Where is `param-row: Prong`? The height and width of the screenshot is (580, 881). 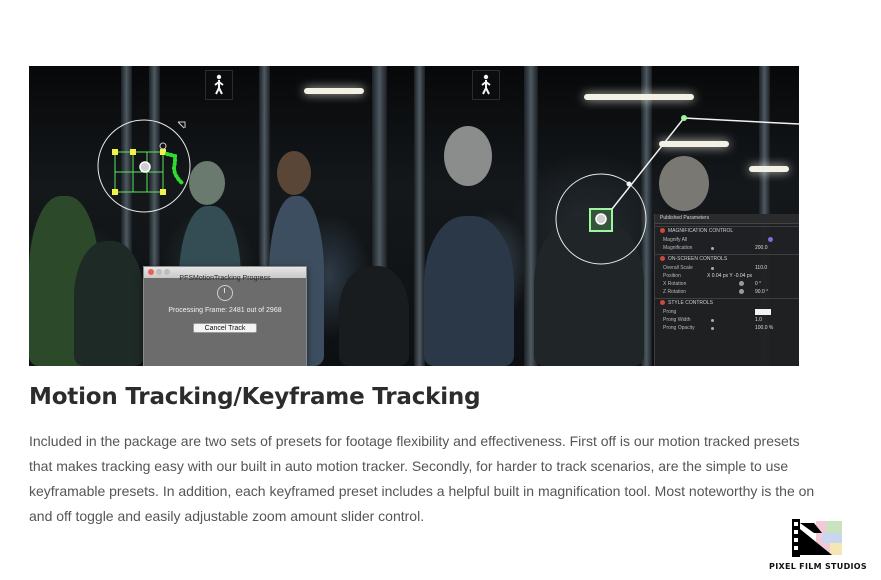 param-row: Prong is located at coordinates (727, 312).